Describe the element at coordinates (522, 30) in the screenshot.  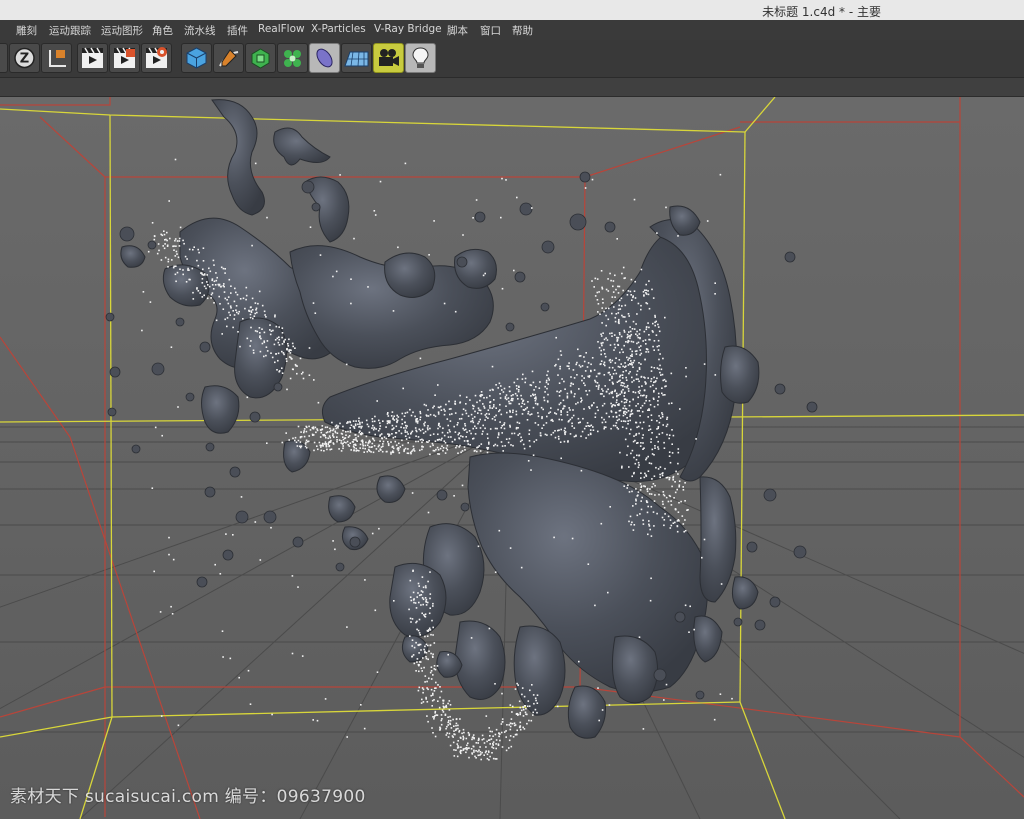
I see `menu-item-help: 帮助` at that location.